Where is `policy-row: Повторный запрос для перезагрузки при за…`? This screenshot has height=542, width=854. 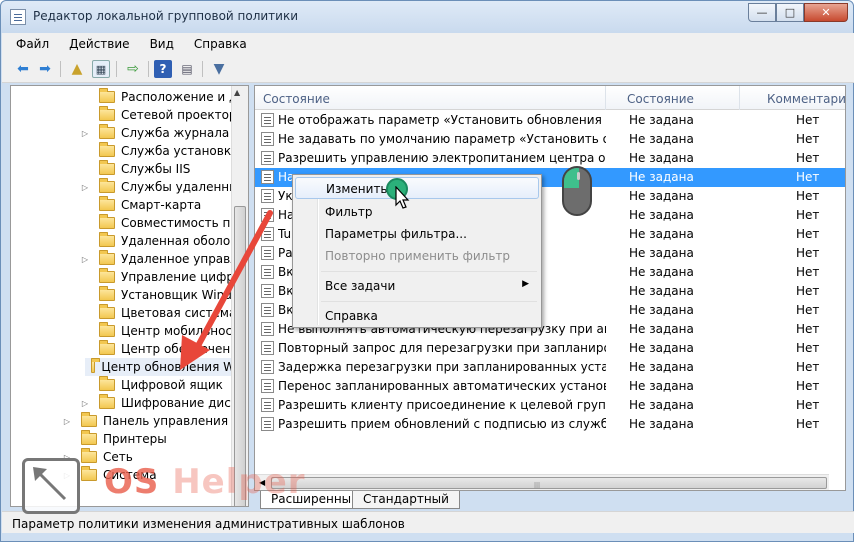 policy-row: Повторный запрос для перезагрузки при за… is located at coordinates (550, 348).